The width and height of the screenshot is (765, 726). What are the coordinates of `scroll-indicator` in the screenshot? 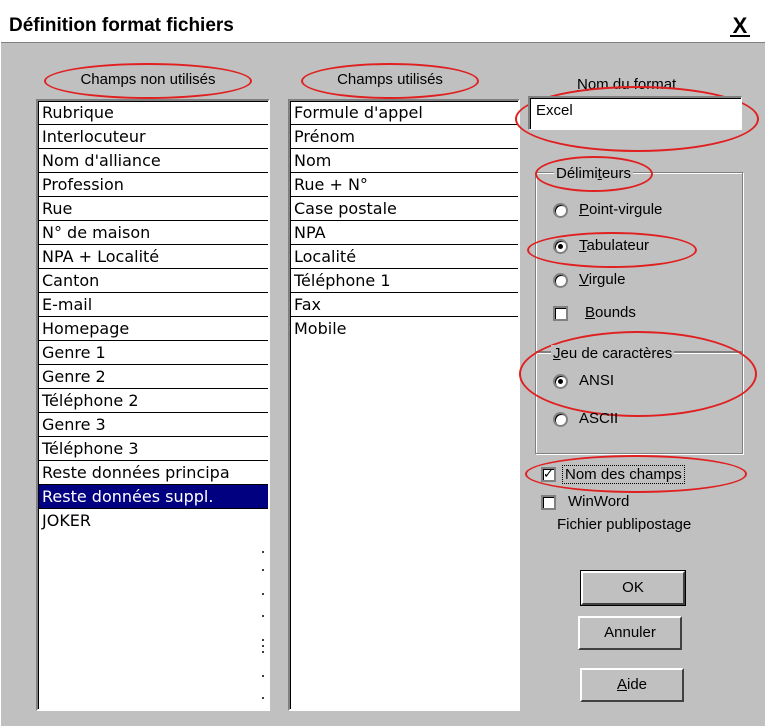 It's located at (263, 626).